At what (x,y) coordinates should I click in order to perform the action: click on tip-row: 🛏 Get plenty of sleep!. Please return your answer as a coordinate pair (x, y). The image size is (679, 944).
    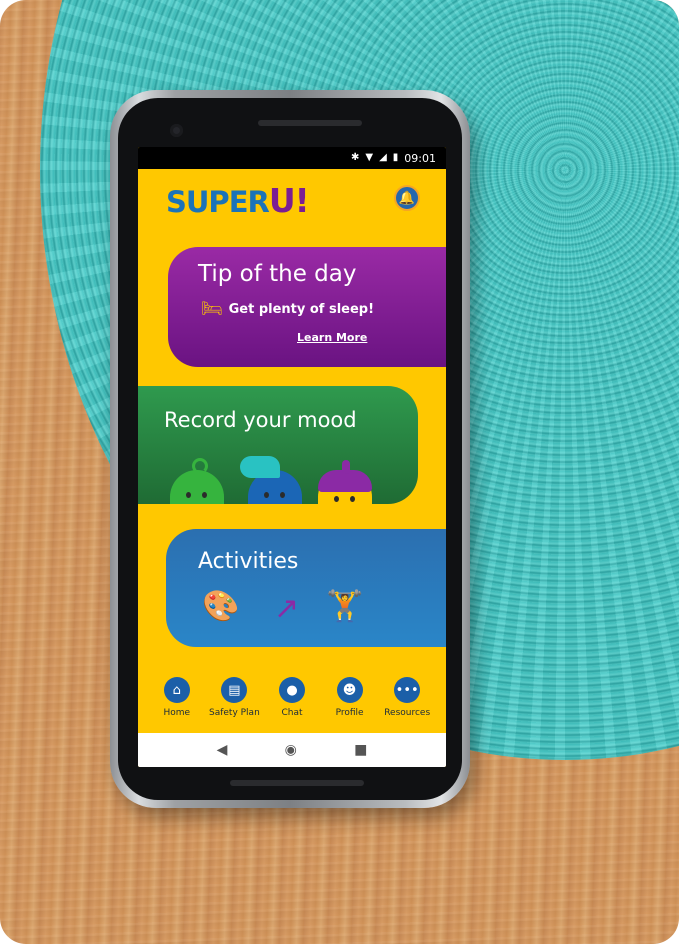
    Looking at the image, I should click on (287, 309).